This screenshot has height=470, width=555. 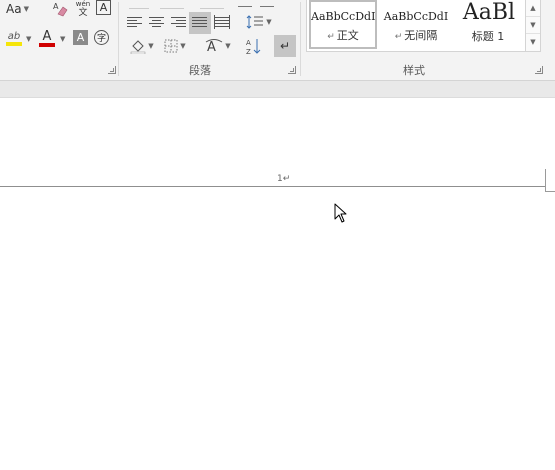 I want to click on enclose-characters-label: 字, so click(x=101, y=39).